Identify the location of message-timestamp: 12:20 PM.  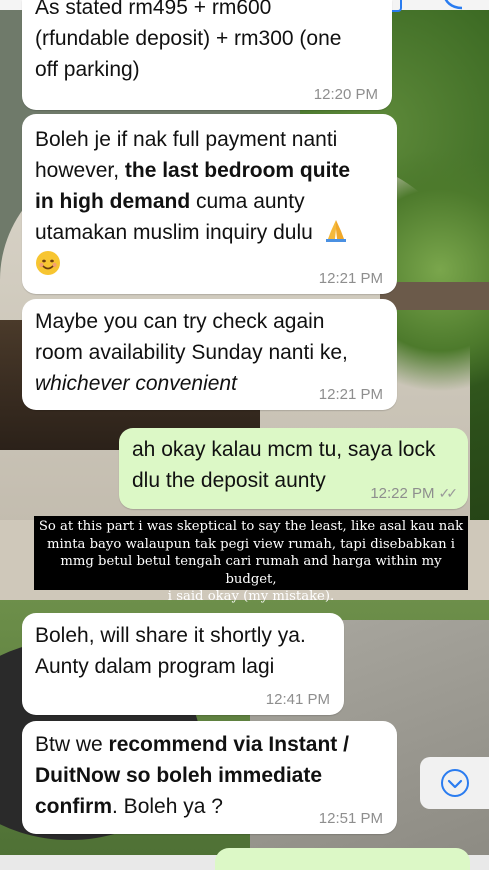
(345, 94).